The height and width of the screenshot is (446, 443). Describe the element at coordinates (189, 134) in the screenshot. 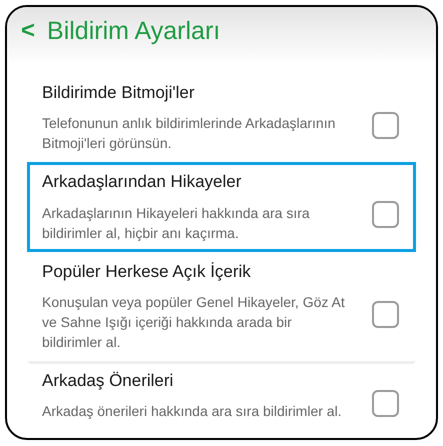

I see `setting-description: Telefonunun anlık bildirimlerinde Arkadaşlarının Bitmoji'leri görünsün.` at that location.